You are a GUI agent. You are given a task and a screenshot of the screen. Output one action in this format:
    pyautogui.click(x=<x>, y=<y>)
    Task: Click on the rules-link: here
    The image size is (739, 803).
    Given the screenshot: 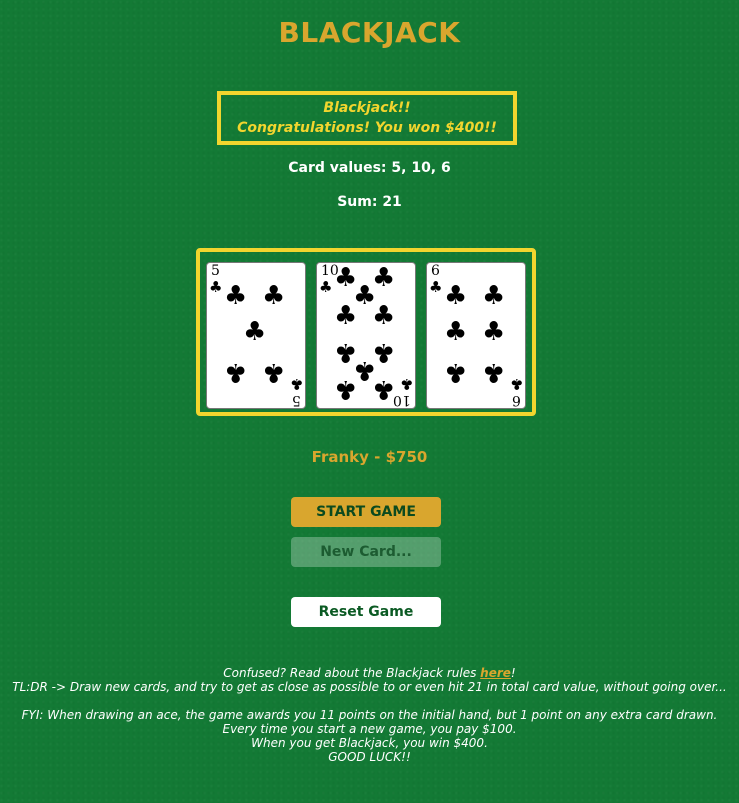 What is the action you would take?
    pyautogui.click(x=495, y=673)
    